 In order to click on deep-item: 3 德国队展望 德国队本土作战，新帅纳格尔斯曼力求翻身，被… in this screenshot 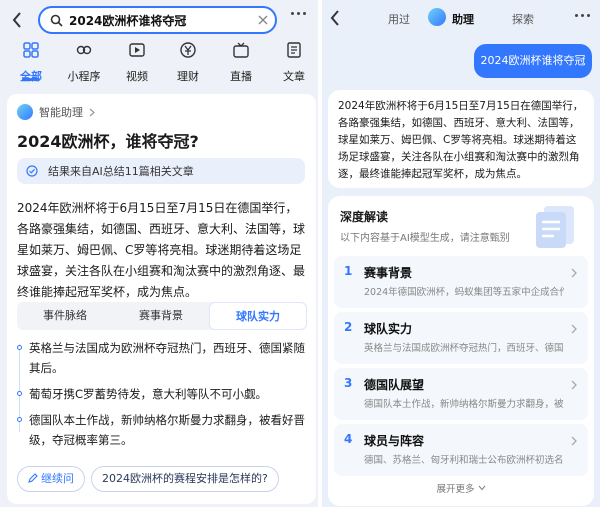, I will do `click(461, 394)`.